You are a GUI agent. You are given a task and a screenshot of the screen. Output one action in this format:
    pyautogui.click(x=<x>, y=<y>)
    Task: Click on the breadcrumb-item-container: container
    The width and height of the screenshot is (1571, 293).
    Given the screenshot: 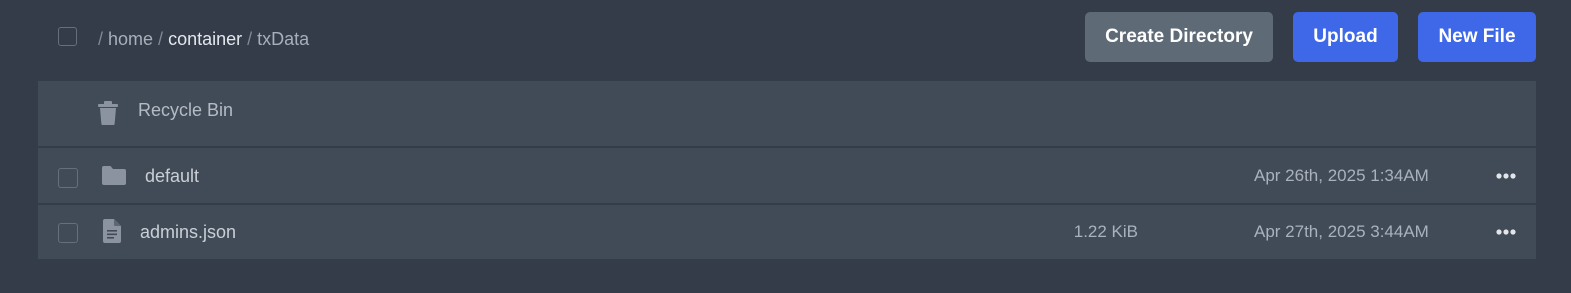 What is the action you would take?
    pyautogui.click(x=205, y=39)
    